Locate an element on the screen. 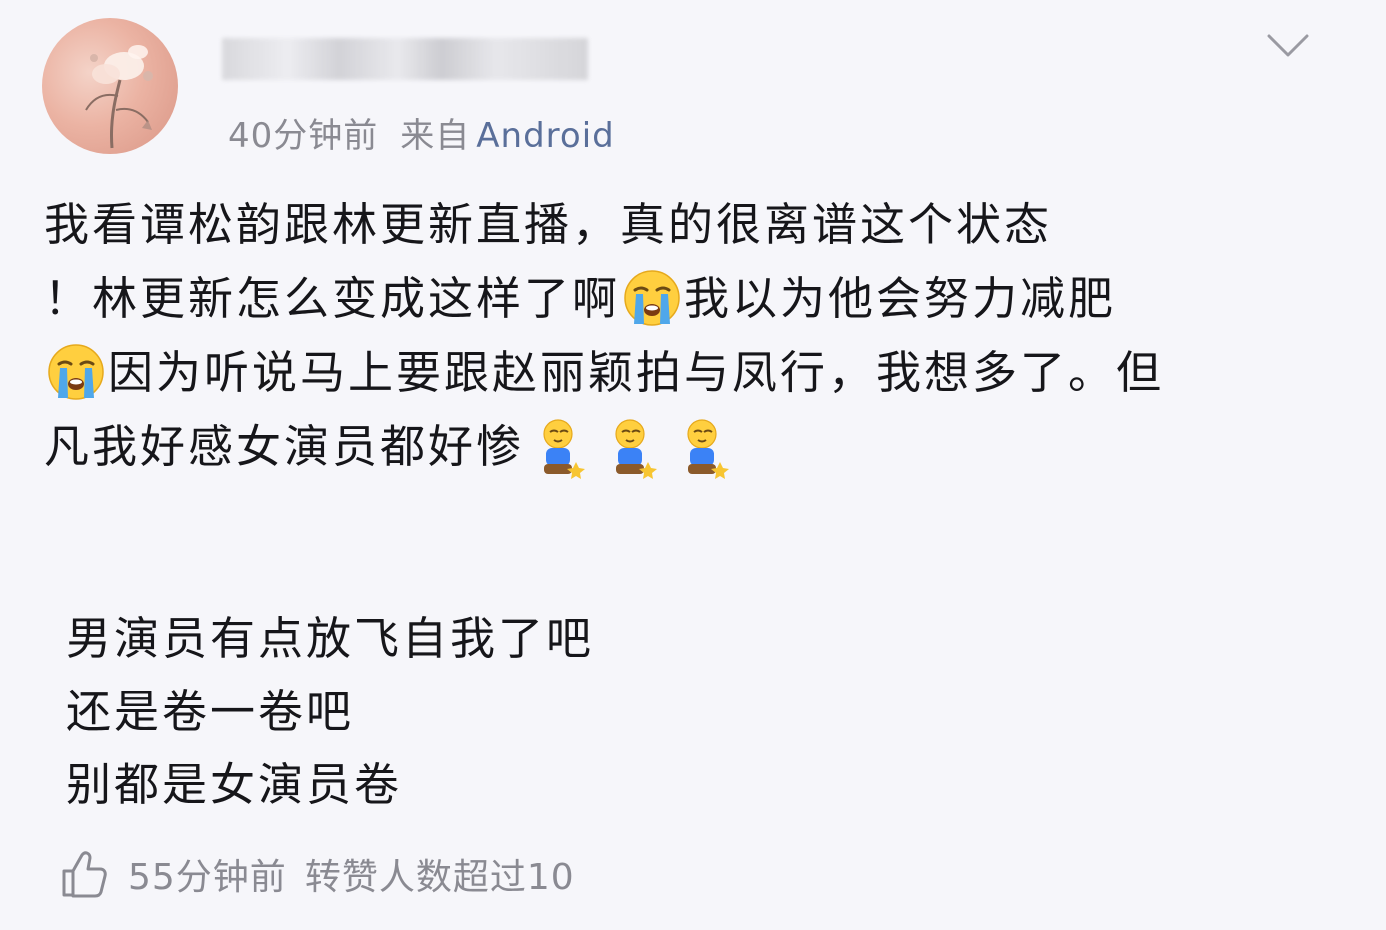 The image size is (1386, 930). post-meta: 40分钟前 来自 Android is located at coordinates (421, 132).